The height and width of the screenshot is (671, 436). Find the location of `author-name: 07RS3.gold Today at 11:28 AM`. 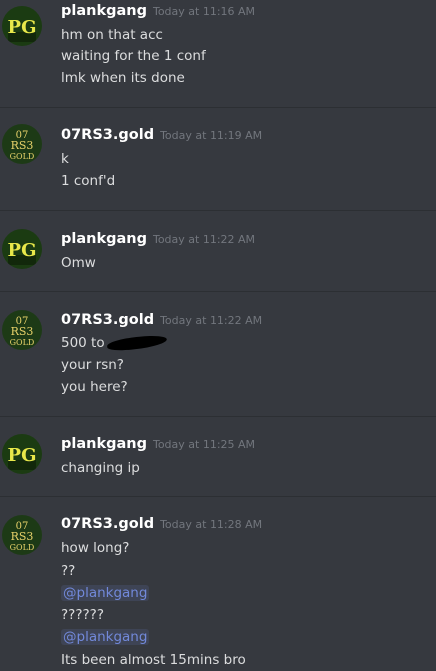

author-name: 07RS3.gold Today at 11:28 AM is located at coordinates (161, 524).